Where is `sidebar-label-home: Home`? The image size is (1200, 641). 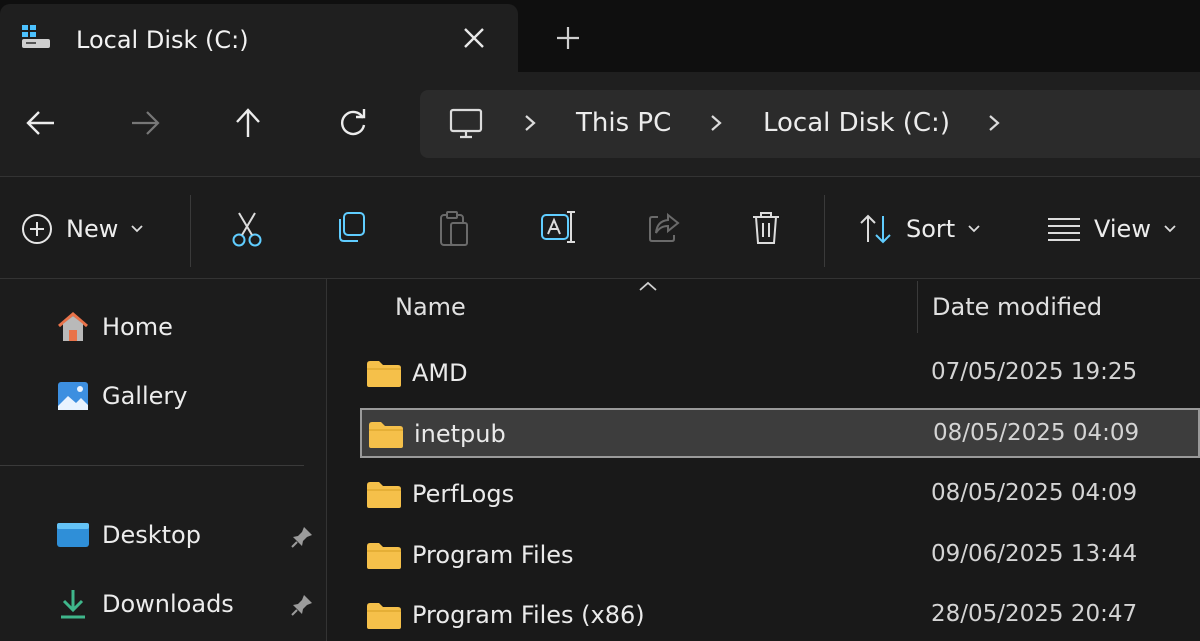 sidebar-label-home: Home is located at coordinates (137, 327).